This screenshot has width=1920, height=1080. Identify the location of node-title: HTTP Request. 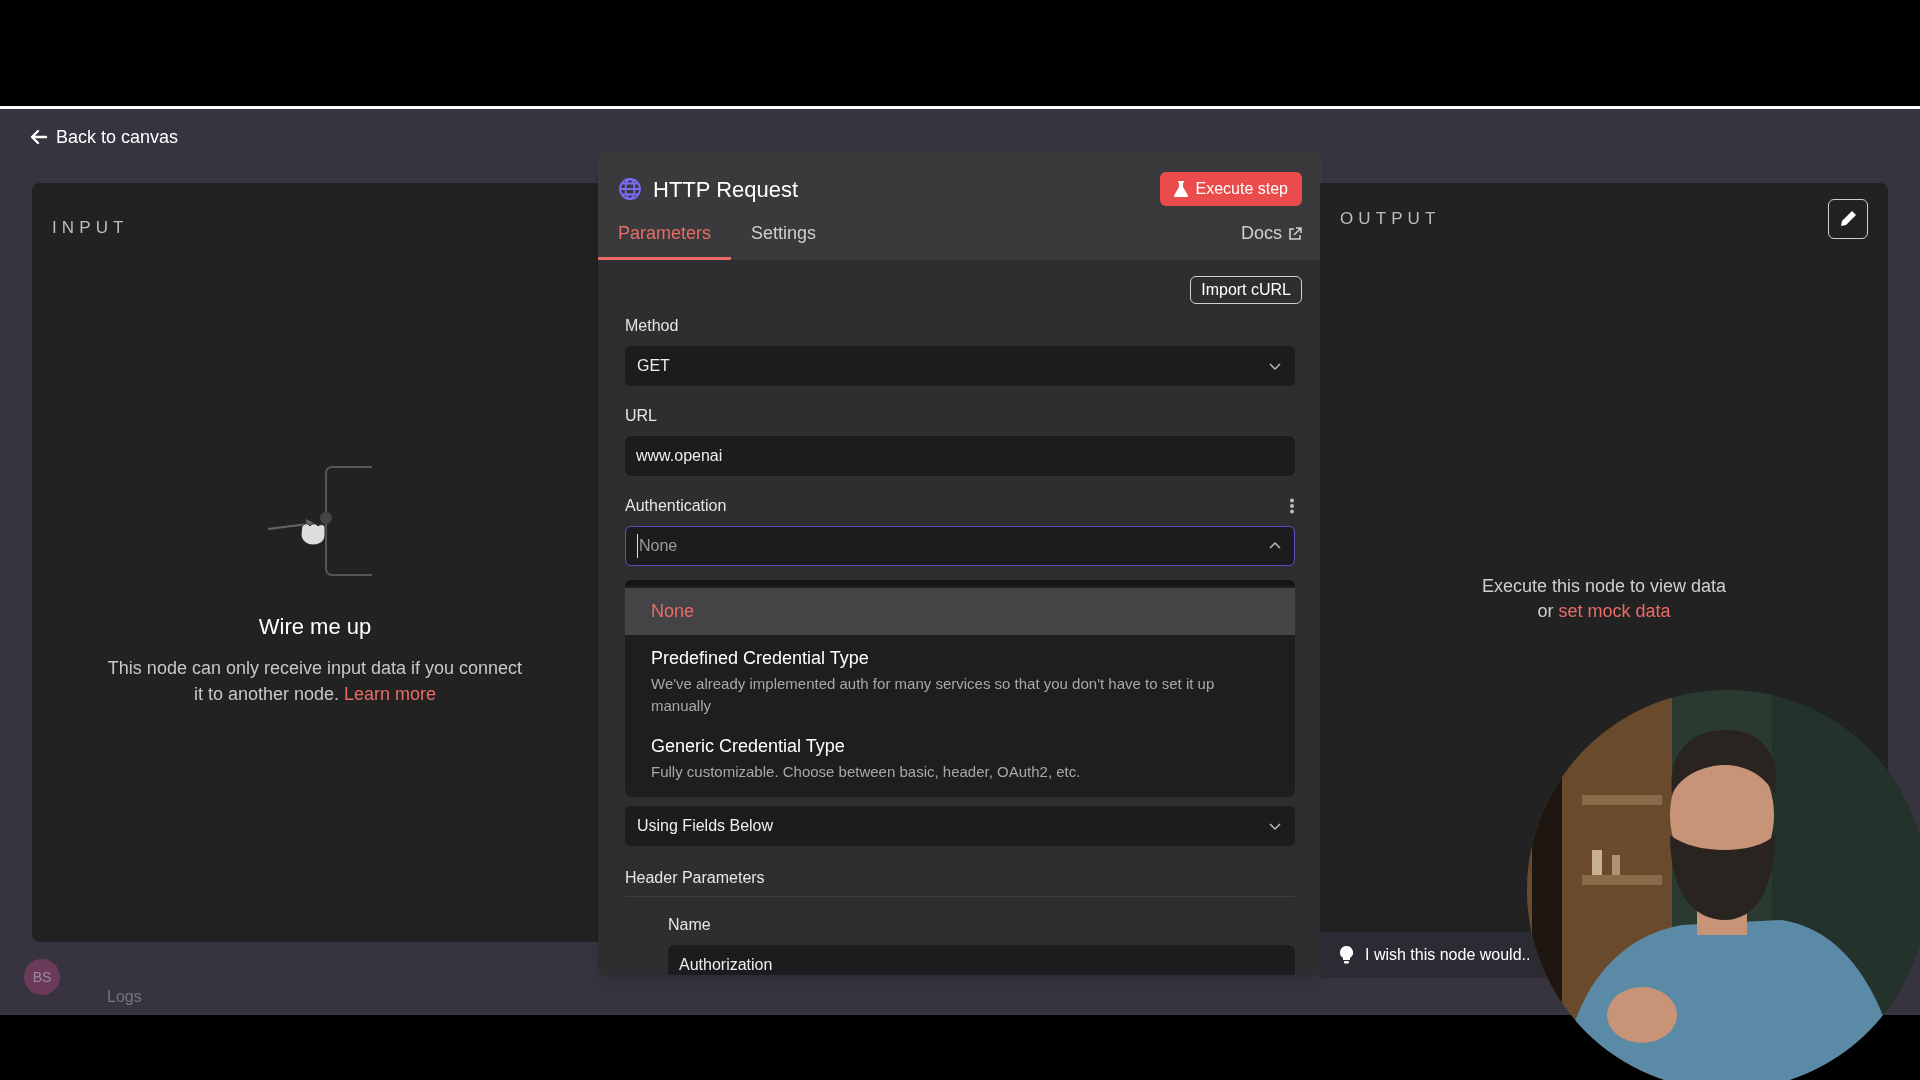
(726, 189).